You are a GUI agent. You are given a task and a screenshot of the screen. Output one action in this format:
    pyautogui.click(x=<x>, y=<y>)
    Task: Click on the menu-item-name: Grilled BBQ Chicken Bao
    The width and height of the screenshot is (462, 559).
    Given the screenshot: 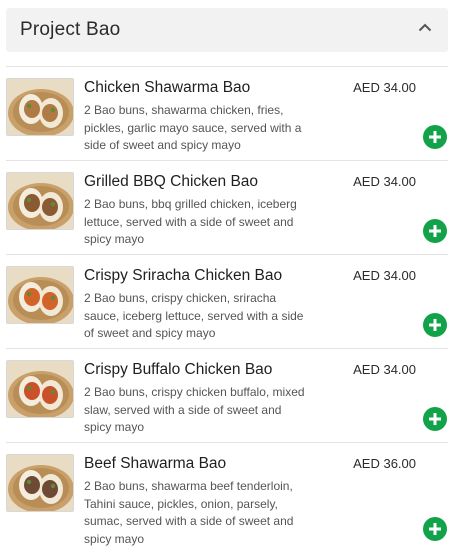 What is the action you would take?
    pyautogui.click(x=209, y=182)
    